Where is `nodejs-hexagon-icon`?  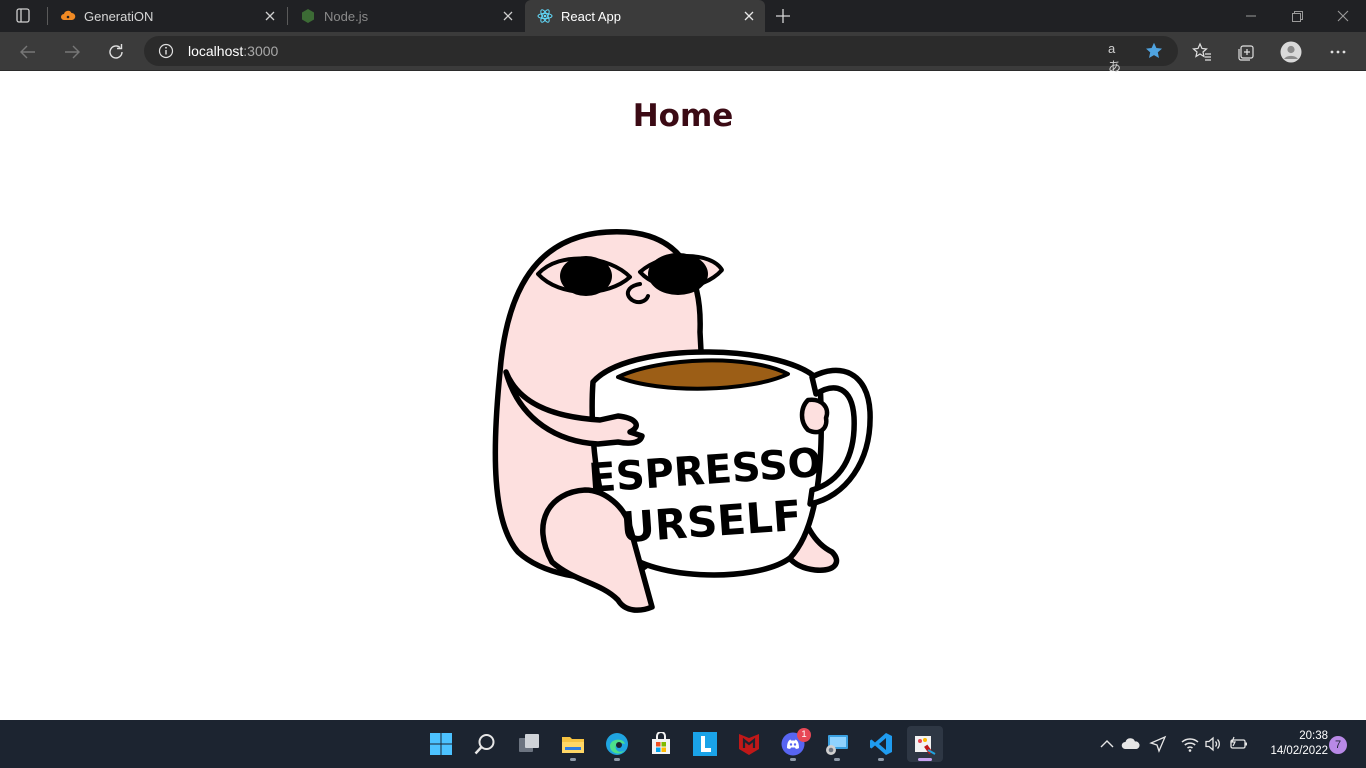 nodejs-hexagon-icon is located at coordinates (308, 16).